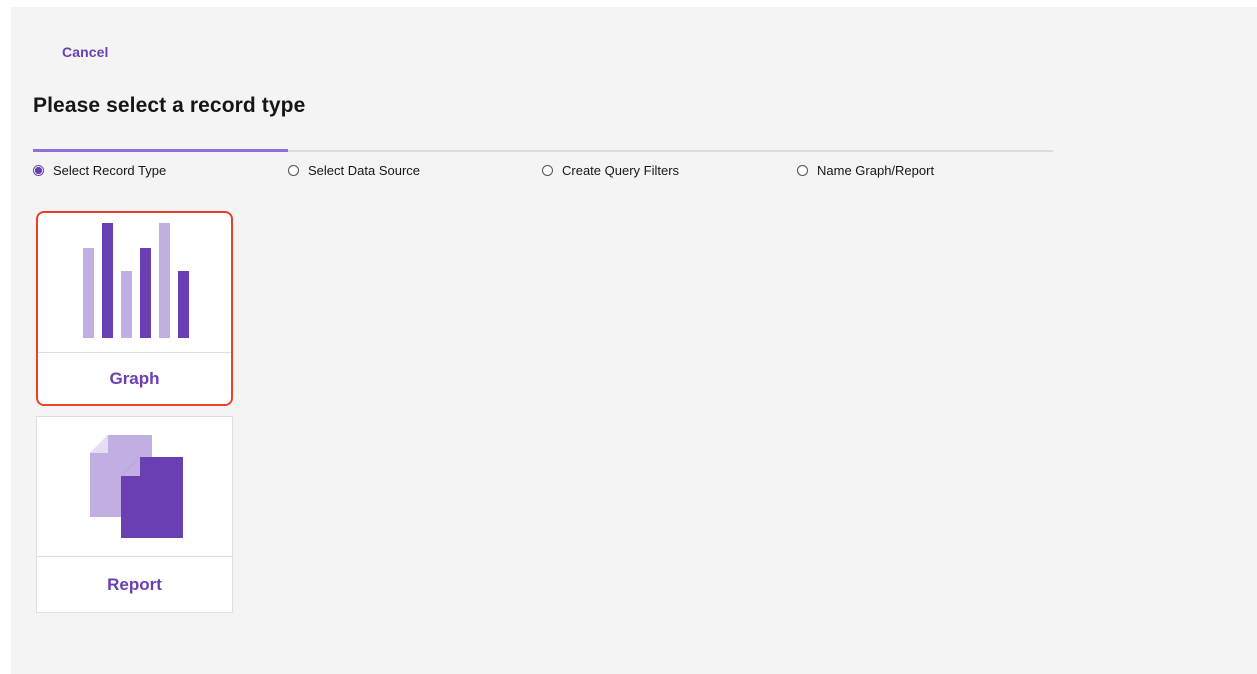 This screenshot has width=1257, height=674. Describe the element at coordinates (38, 170) in the screenshot. I see `radio-selected-icon` at that location.